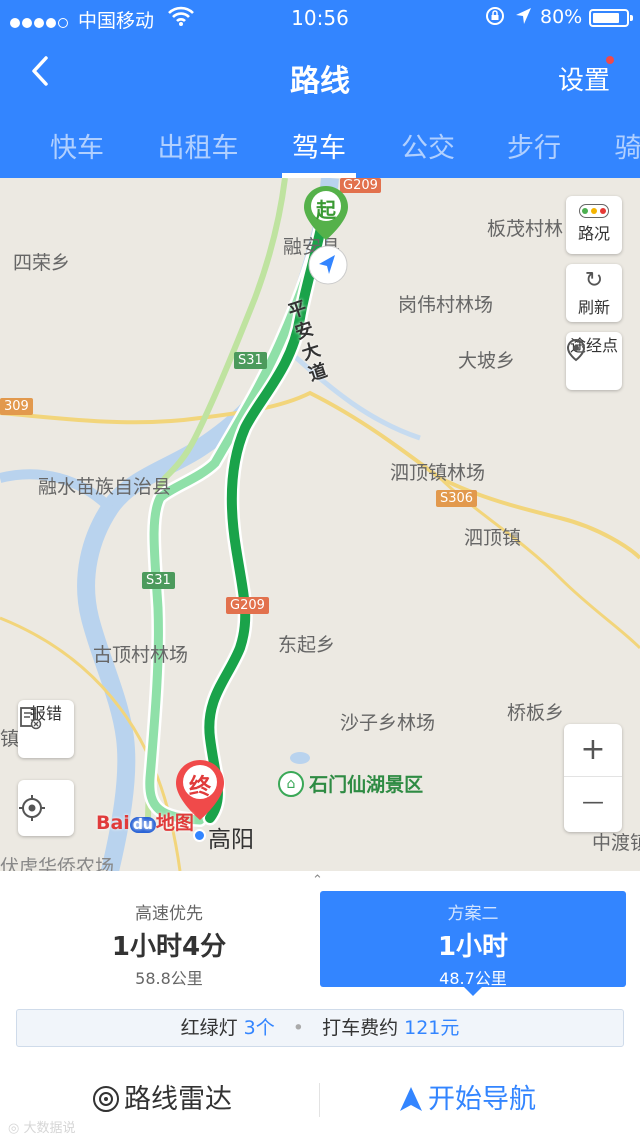  I want to click on scenic-label: 石门仙湖景区, so click(366, 785).